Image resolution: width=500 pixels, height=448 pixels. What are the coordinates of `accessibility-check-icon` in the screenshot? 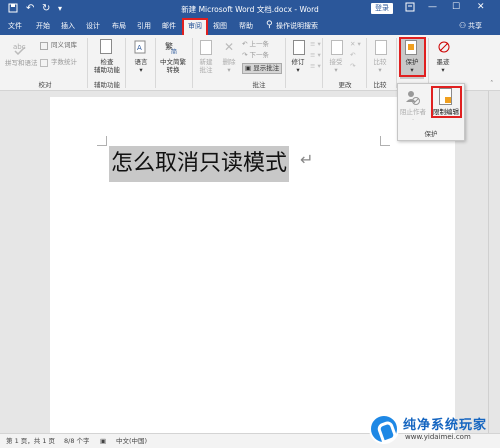 It's located at (106, 46).